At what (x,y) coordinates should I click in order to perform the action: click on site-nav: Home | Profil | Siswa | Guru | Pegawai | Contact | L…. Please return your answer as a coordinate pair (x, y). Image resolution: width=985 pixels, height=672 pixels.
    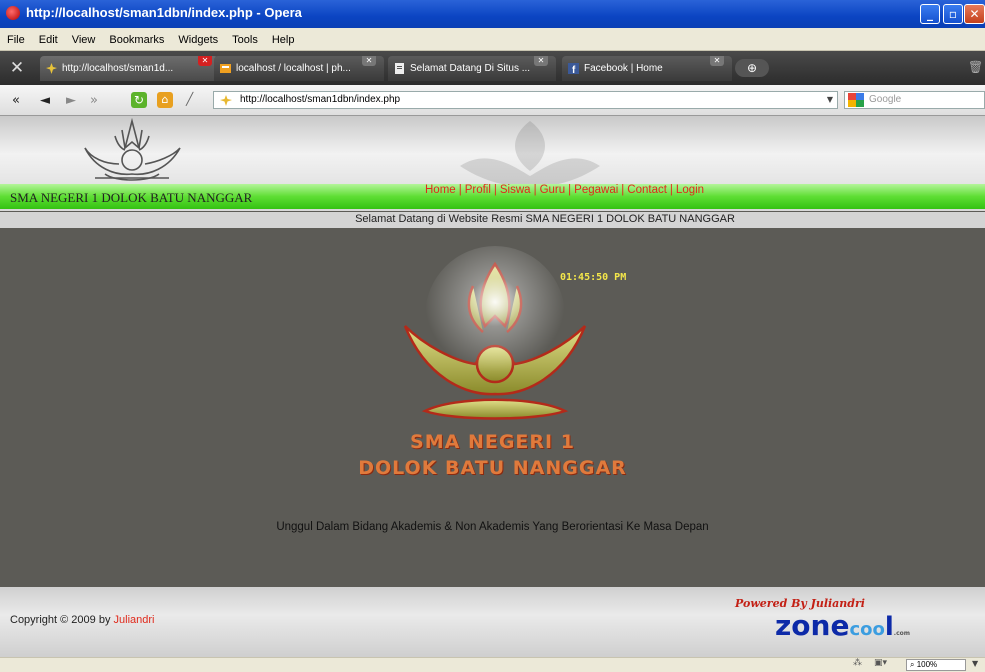
    Looking at the image, I should click on (564, 190).